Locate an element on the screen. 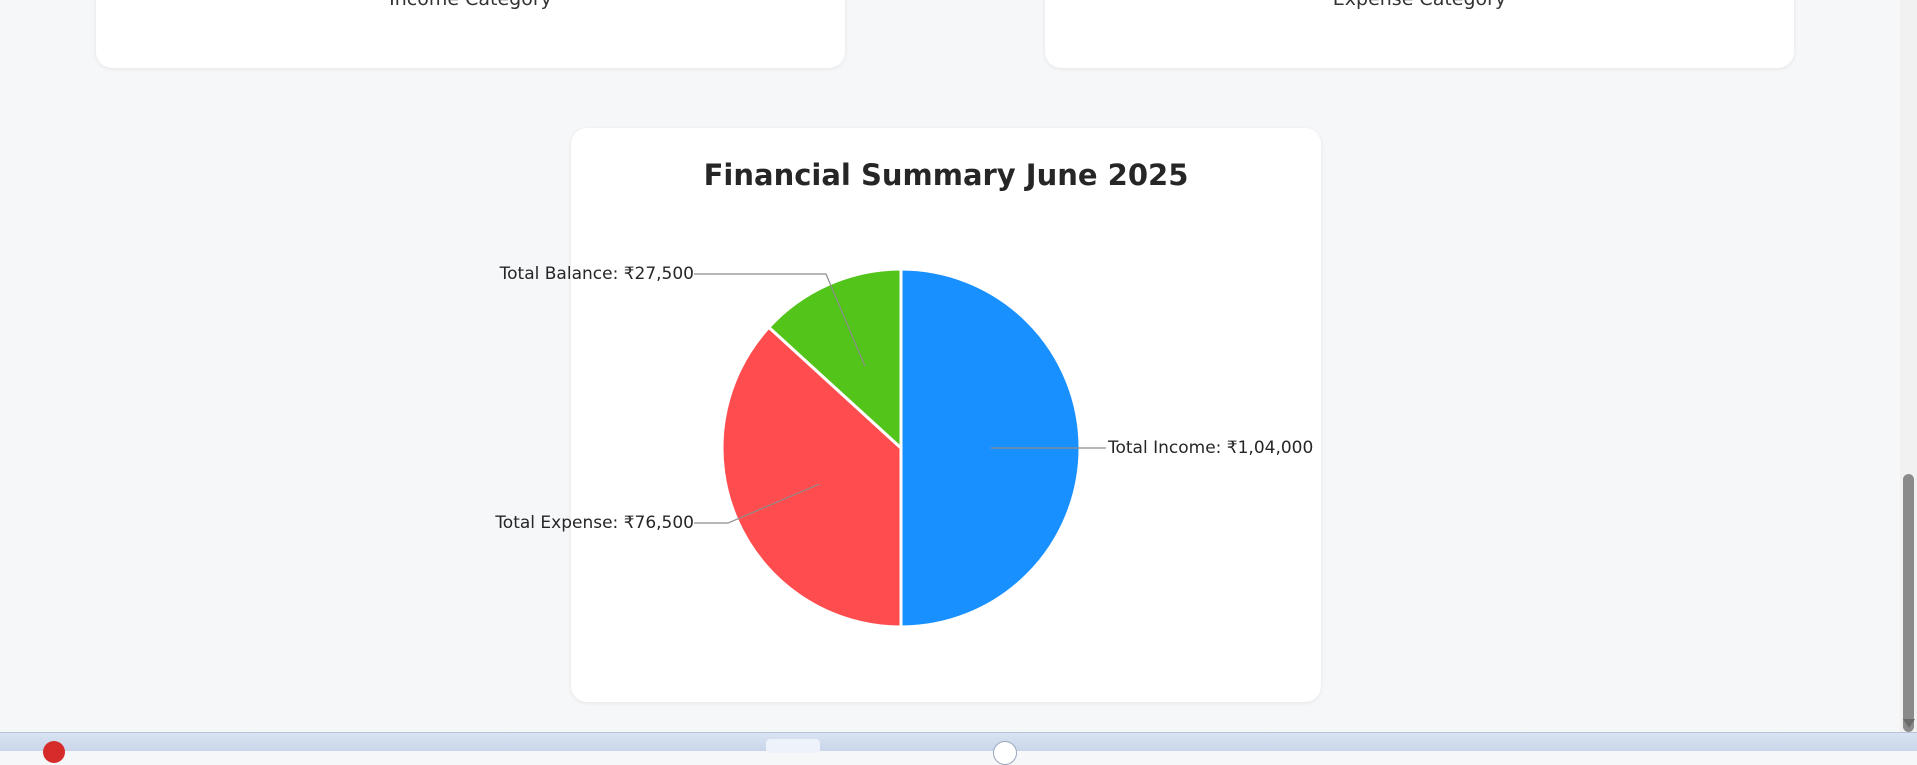 This screenshot has height=765, width=1917. taskbar is located at coordinates (958, 748).